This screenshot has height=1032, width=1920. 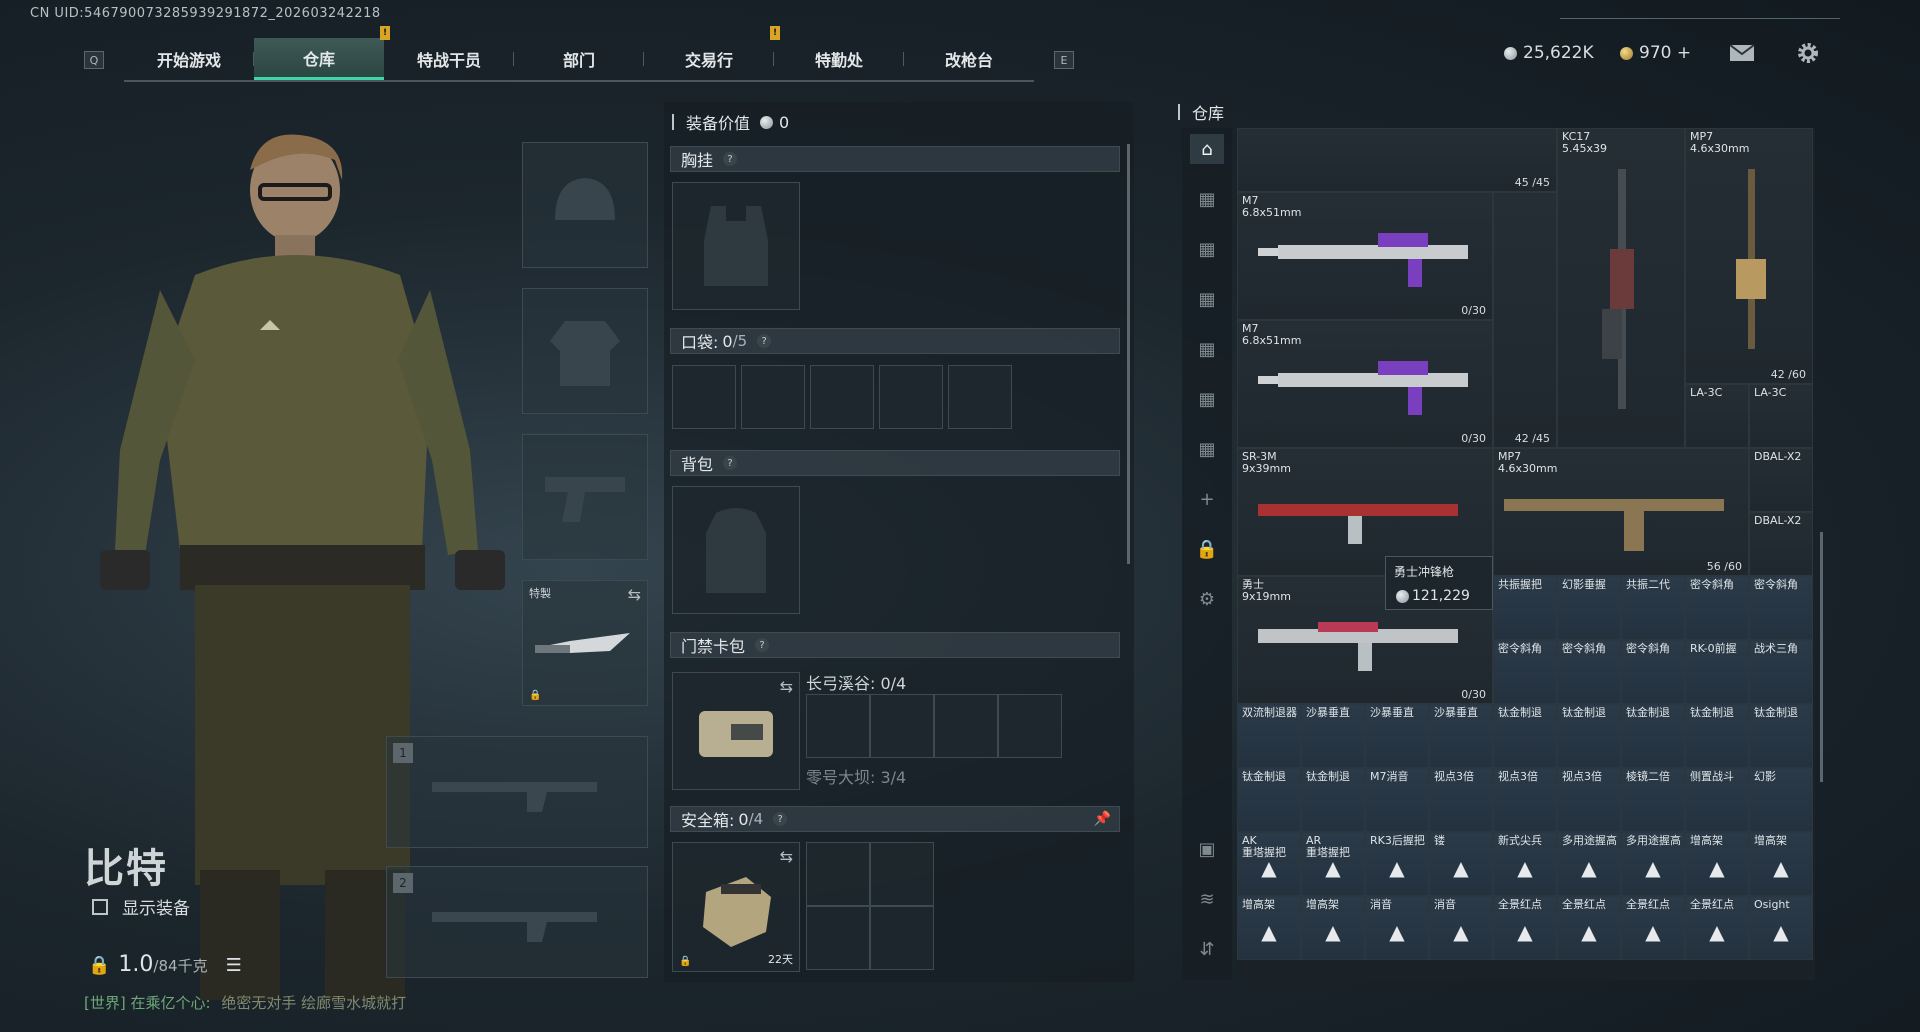 I want to click on scrollbar, so click(x=1128, y=354).